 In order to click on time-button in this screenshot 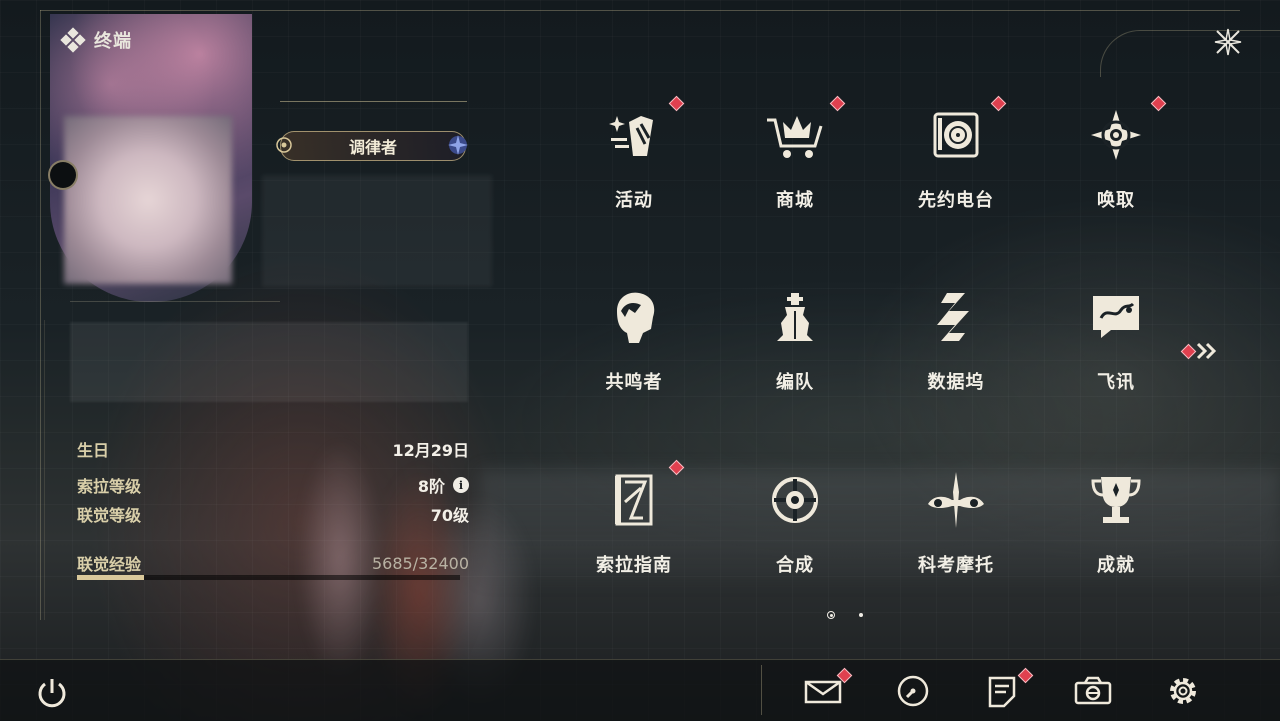, I will do `click(913, 691)`.